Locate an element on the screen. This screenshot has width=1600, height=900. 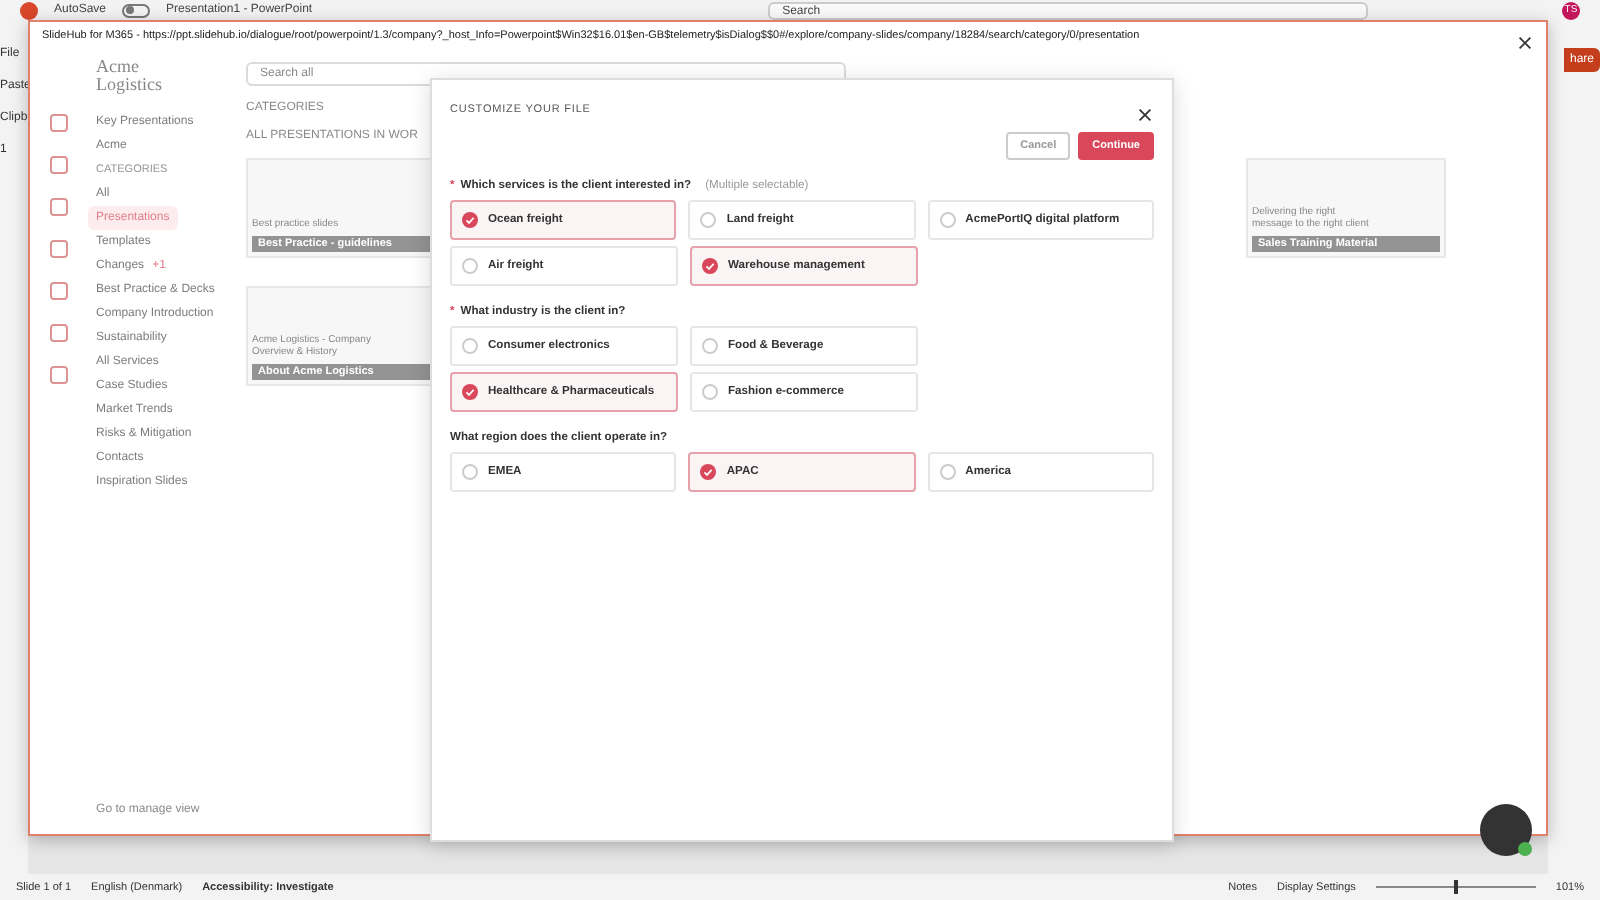
app-logo-icon is located at coordinates (29, 10).